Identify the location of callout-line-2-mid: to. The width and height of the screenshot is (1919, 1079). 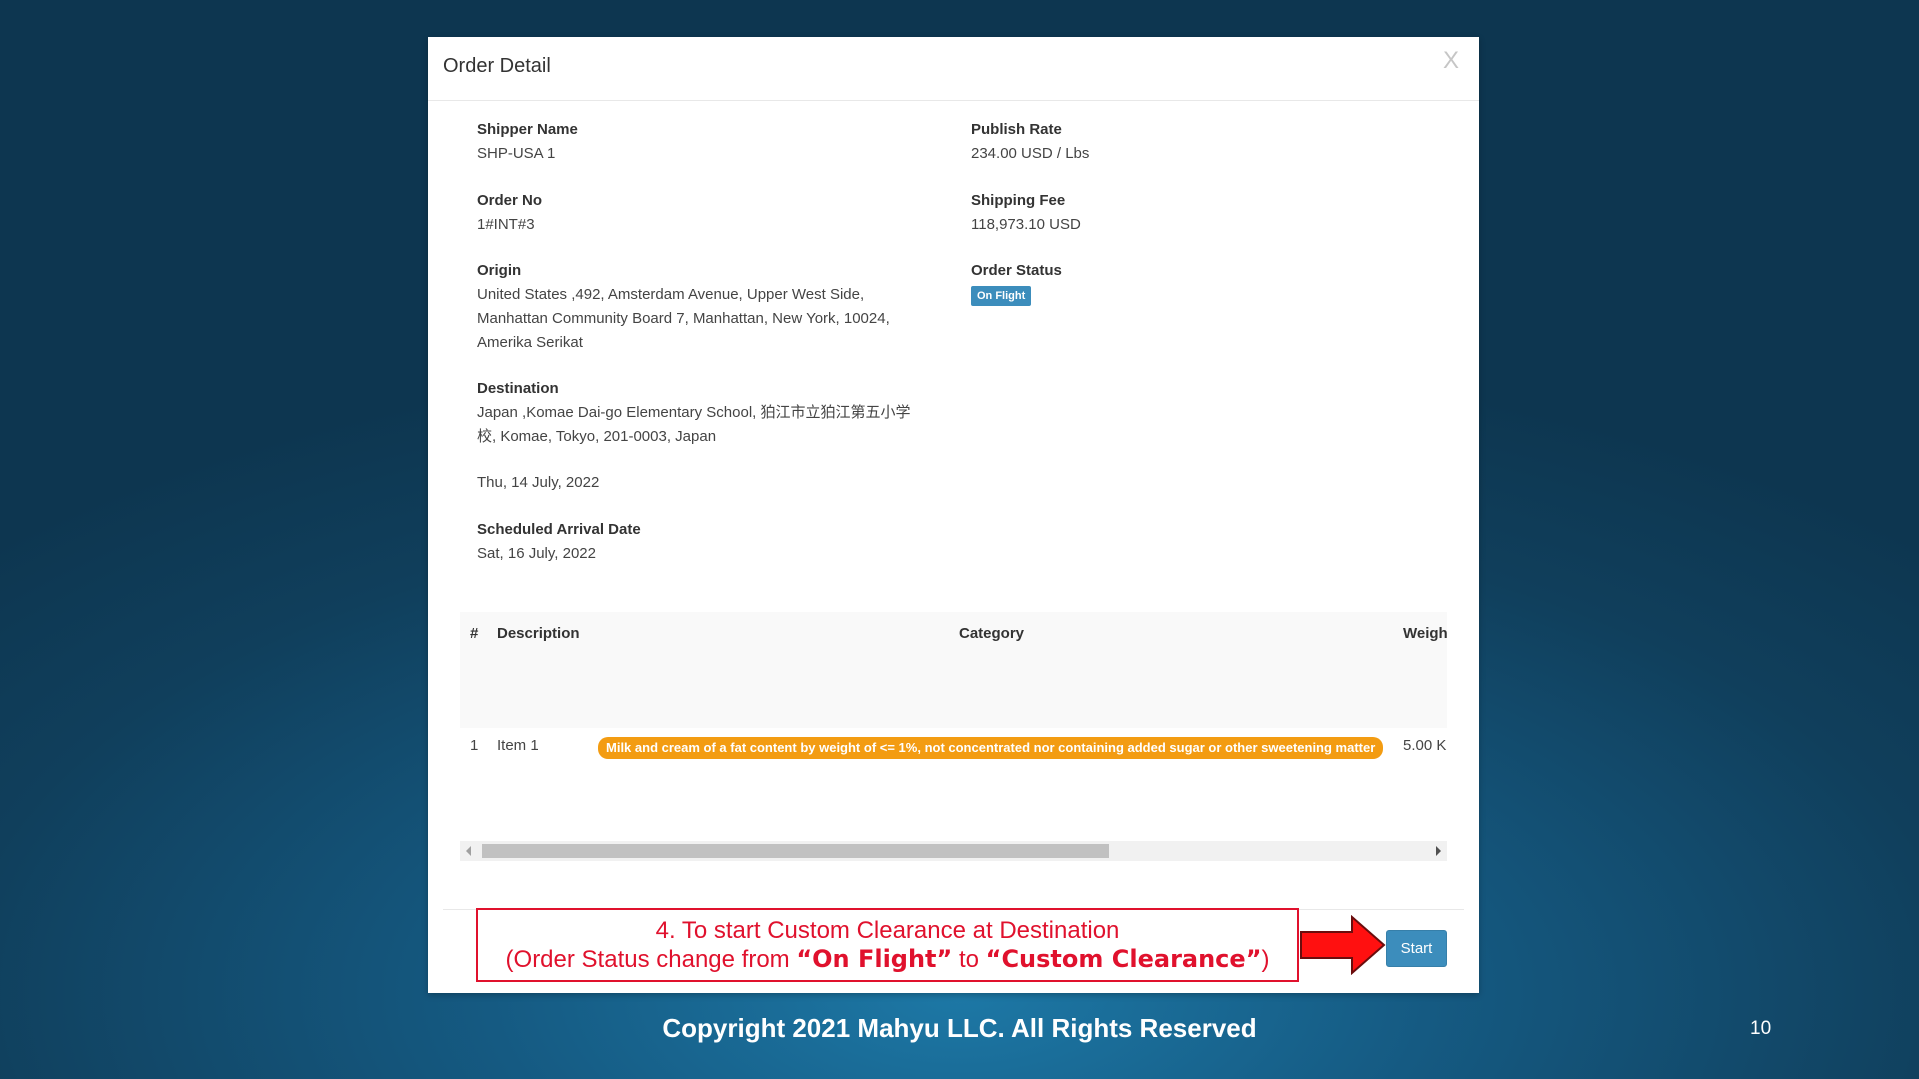
(969, 959).